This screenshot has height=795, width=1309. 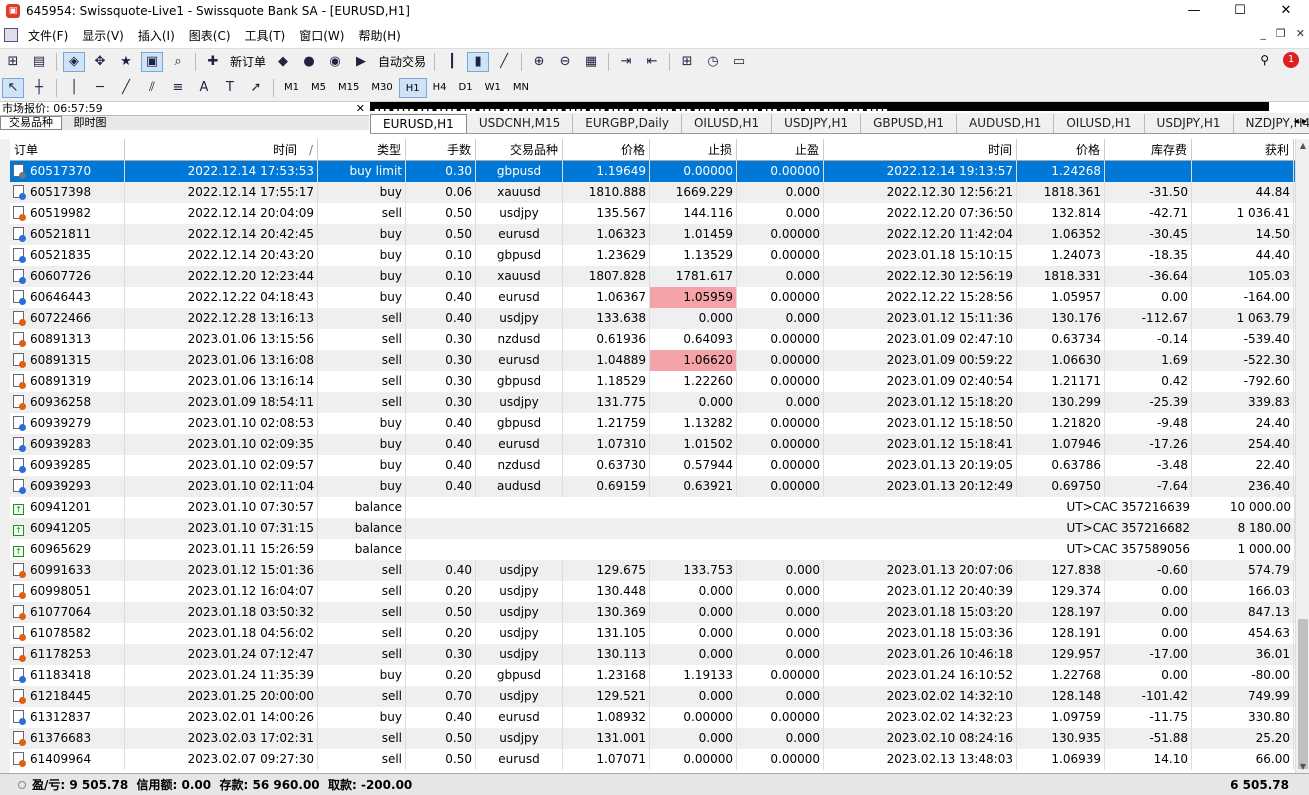 I want to click on chart-tabs-nav-icon: ◂ ▸, so click(x=1300, y=121).